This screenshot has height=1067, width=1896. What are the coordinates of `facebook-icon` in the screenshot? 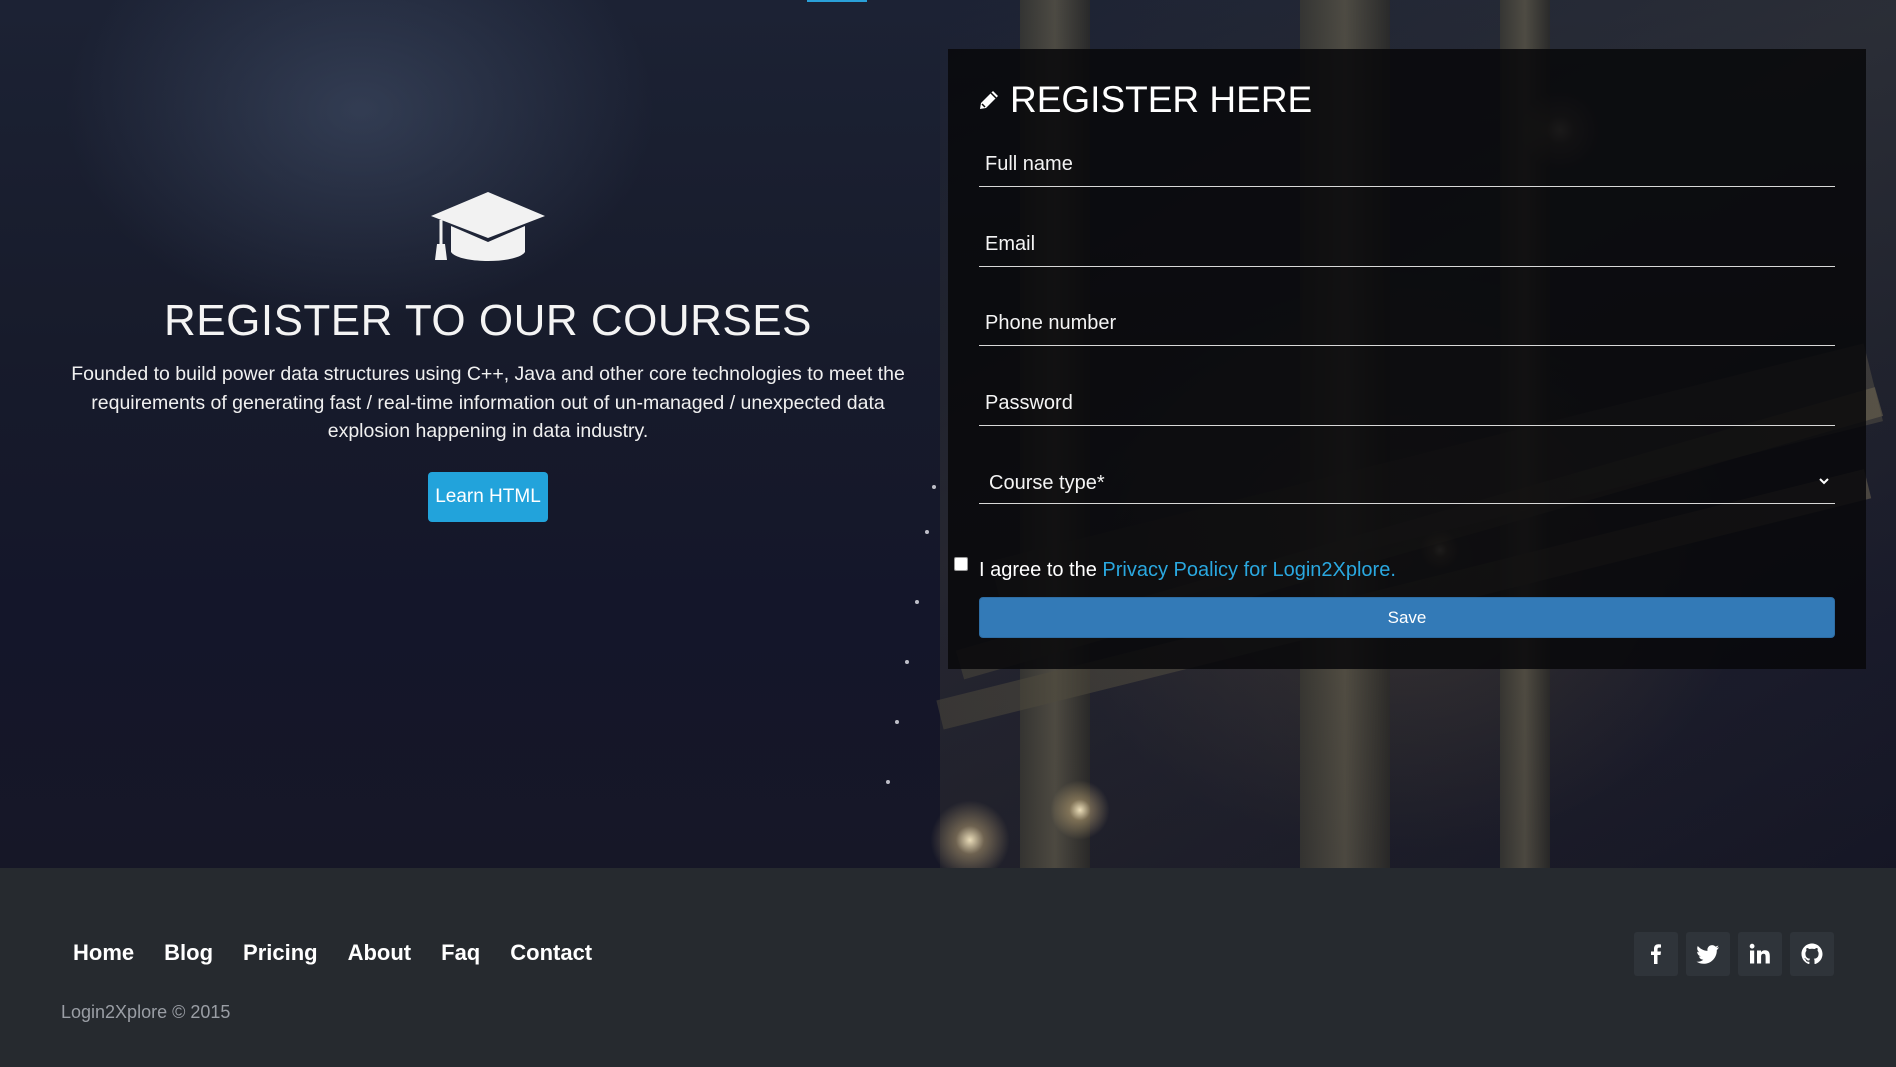 It's located at (1656, 954).